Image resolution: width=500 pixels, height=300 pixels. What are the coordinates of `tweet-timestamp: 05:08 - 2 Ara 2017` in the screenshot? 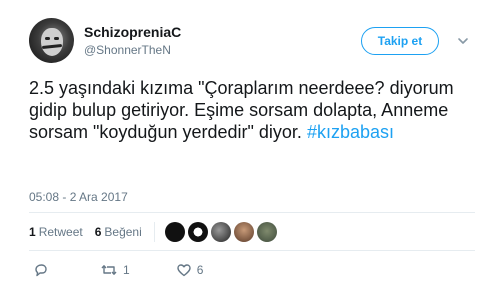 It's located at (78, 197).